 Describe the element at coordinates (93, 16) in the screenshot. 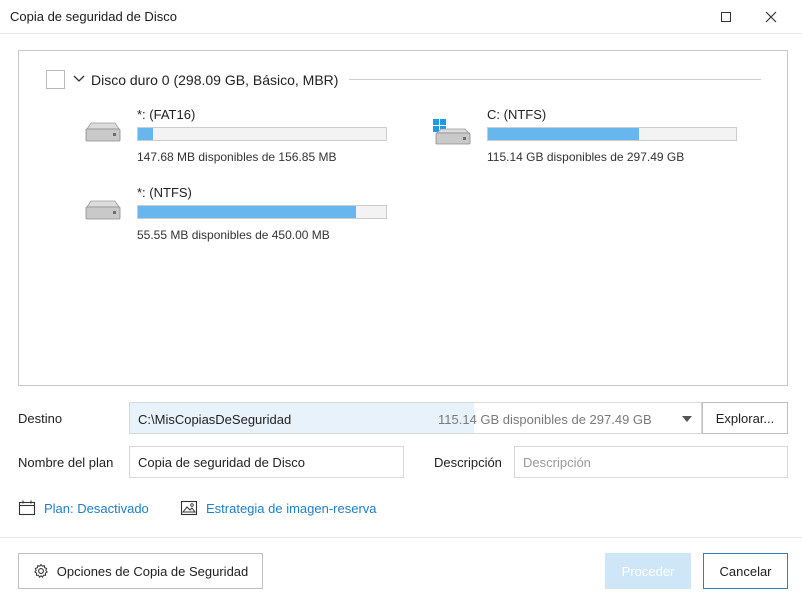

I see `window-title: Copia de seguridad de Disco` at that location.